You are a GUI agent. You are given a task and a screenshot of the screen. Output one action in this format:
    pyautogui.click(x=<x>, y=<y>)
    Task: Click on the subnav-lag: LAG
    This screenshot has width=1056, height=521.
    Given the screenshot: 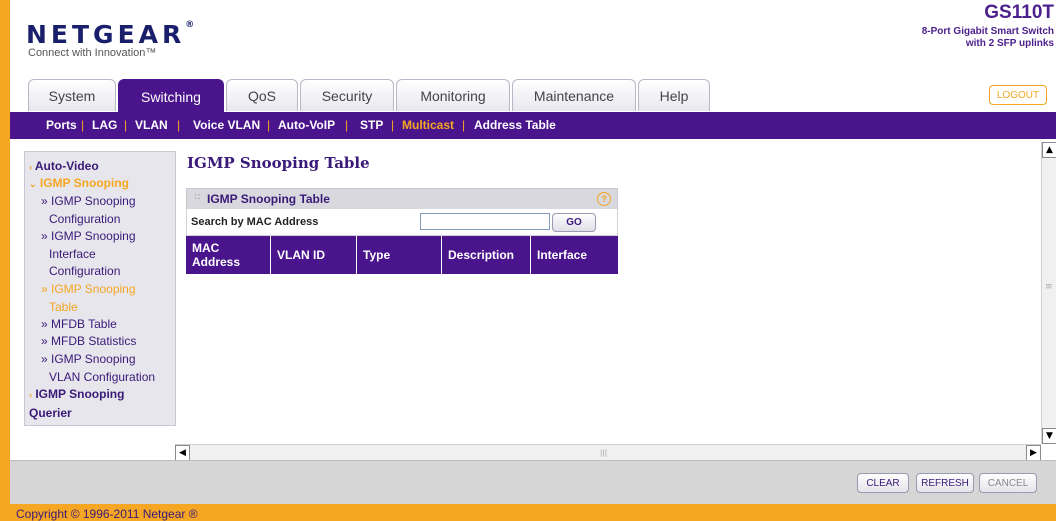 What is the action you would take?
    pyautogui.click(x=104, y=125)
    